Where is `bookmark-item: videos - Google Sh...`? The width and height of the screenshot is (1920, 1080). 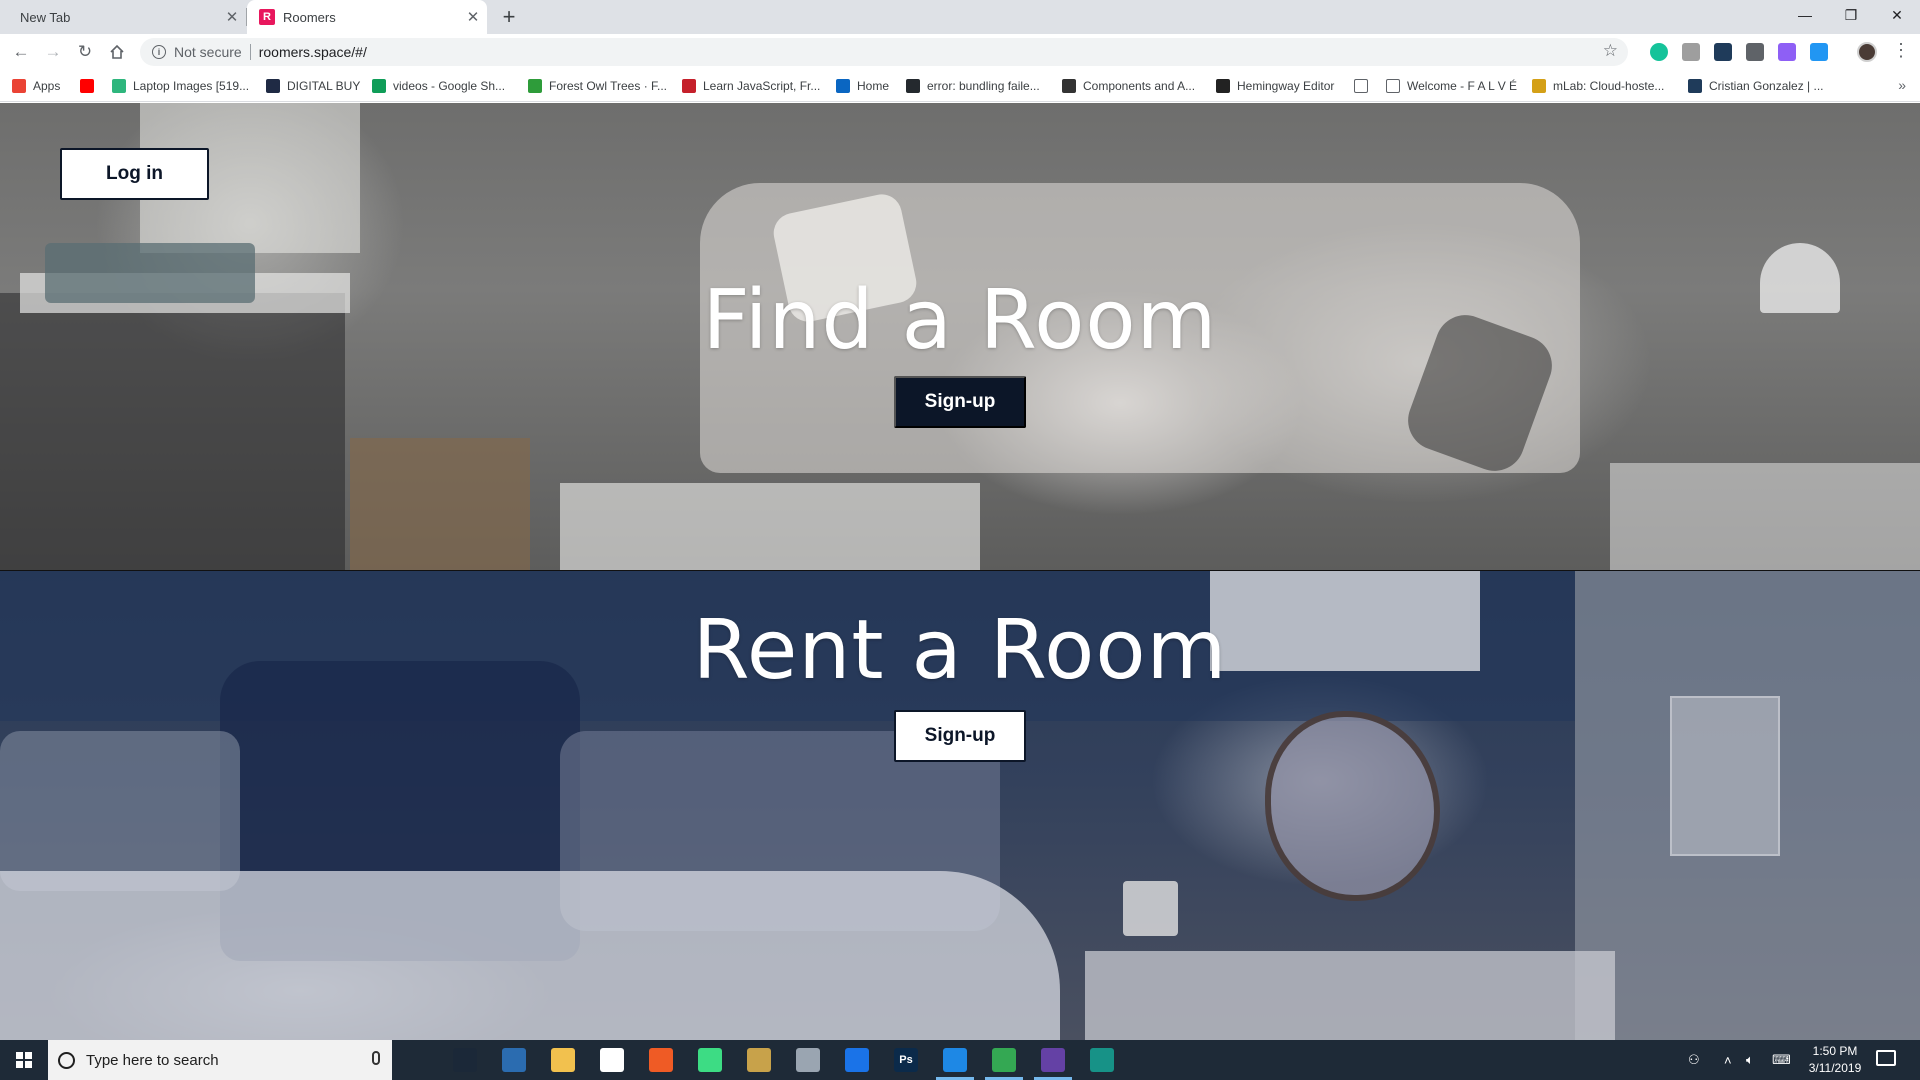 bookmark-item: videos - Google Sh... is located at coordinates (438, 86).